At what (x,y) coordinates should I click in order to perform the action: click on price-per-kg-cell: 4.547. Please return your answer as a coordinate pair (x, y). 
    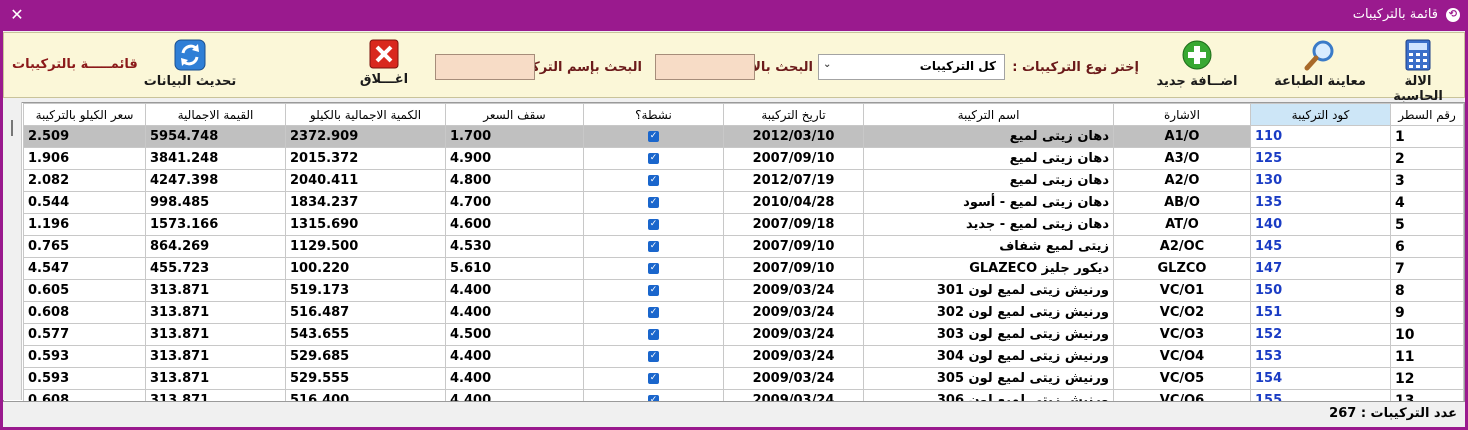
    Looking at the image, I should click on (84, 268).